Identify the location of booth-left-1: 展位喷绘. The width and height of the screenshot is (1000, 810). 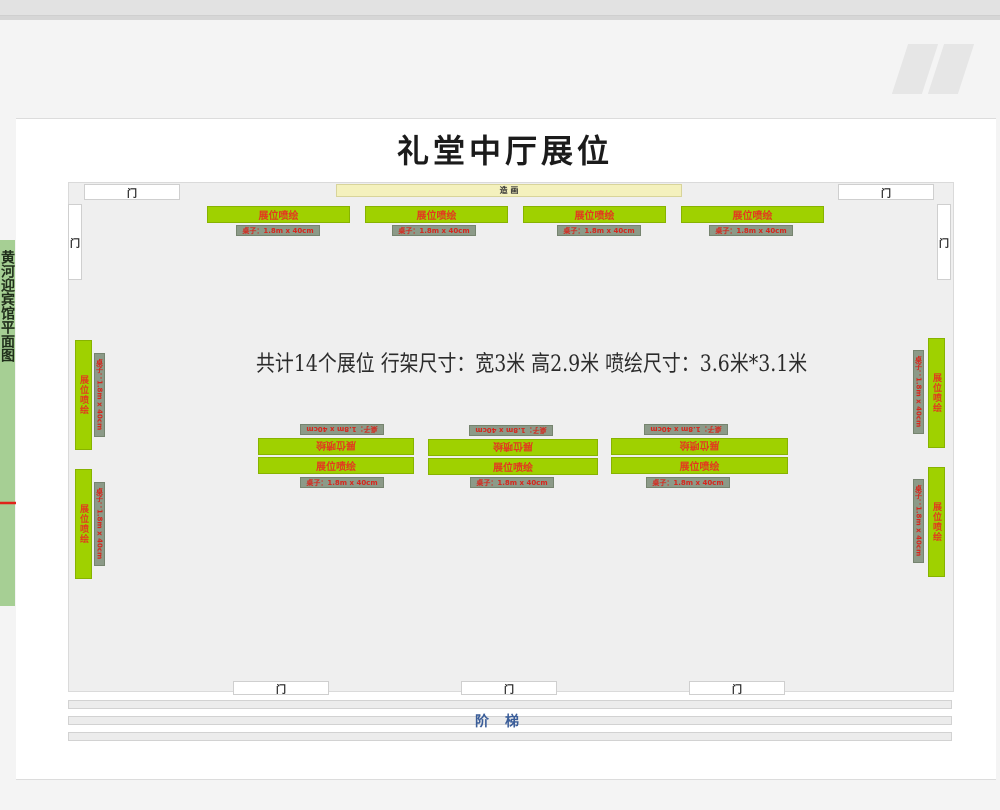
(83, 395).